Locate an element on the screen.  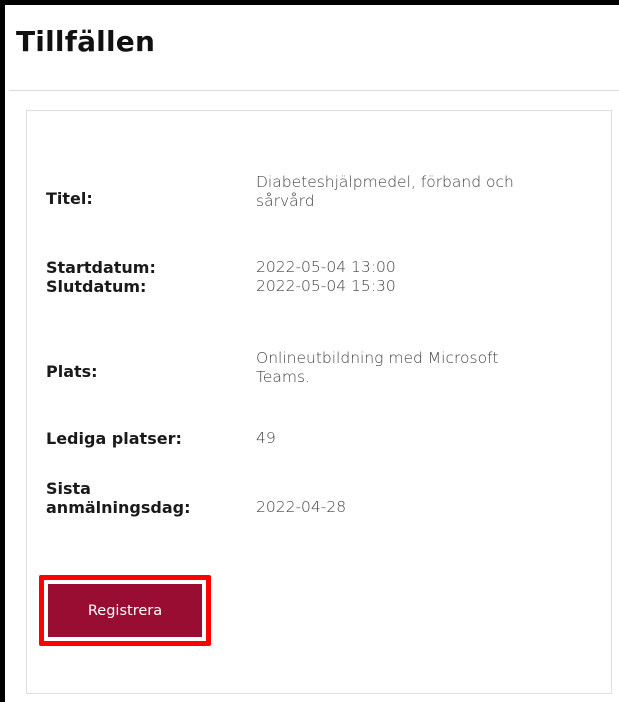
deadline-value: 2022-04-28 is located at coordinates (301, 507).